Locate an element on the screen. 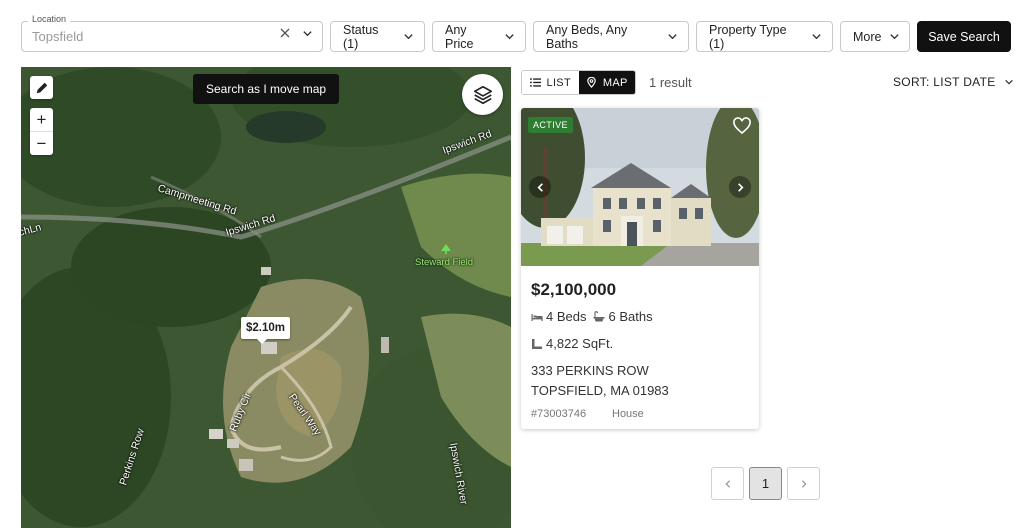 This screenshot has width=1024, height=528. address-city: TOPSFIELD, MA 01983 is located at coordinates (600, 390).